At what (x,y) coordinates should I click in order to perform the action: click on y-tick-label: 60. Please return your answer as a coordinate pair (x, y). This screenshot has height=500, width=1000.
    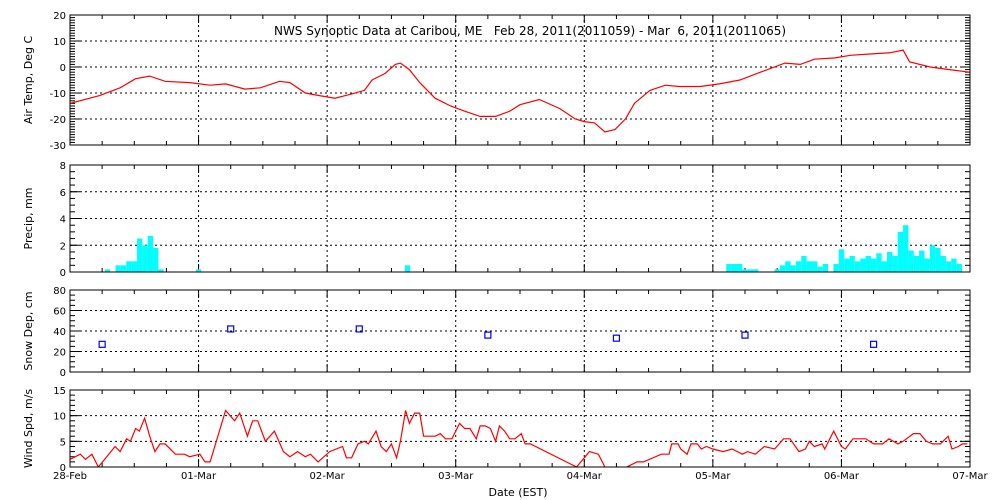
    Looking at the image, I should click on (59, 312).